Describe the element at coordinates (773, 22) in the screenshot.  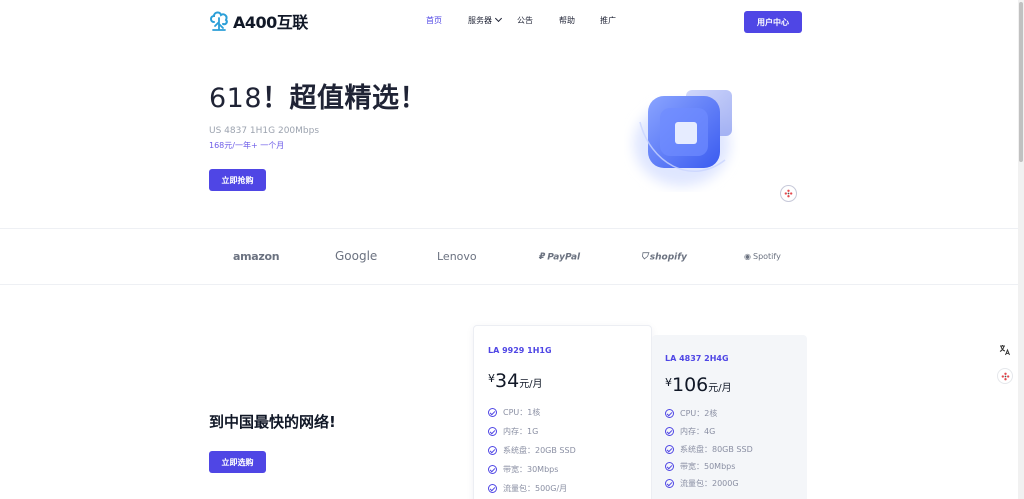
I see `user-center-button: 用户中心` at that location.